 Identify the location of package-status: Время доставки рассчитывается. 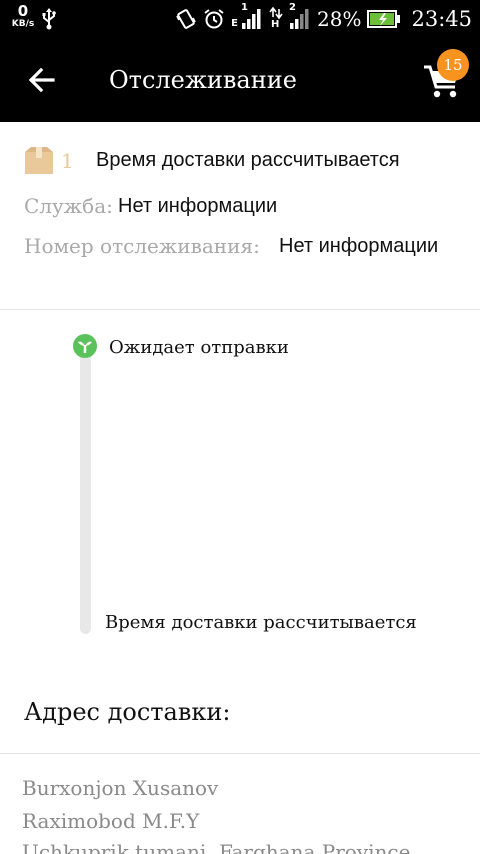
(248, 160).